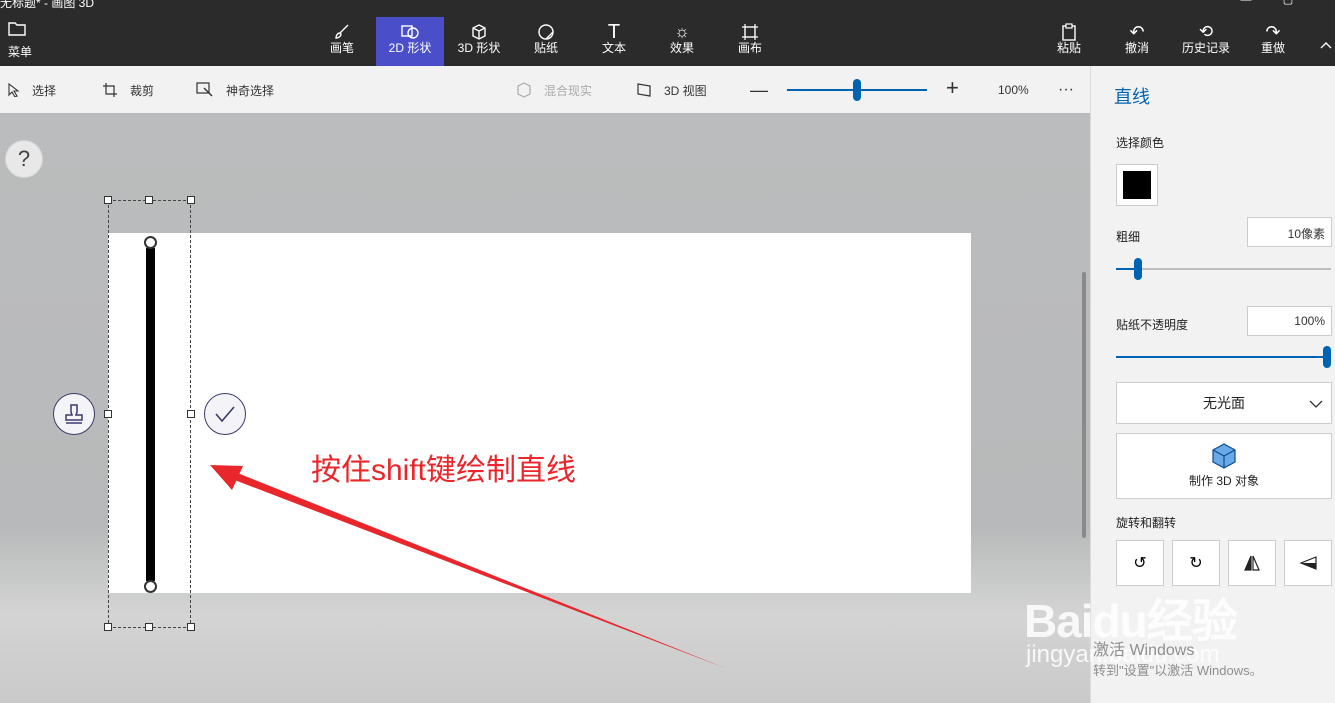 This screenshot has width=1335, height=703. I want to click on thickness-input: 10像素, so click(1289, 232).